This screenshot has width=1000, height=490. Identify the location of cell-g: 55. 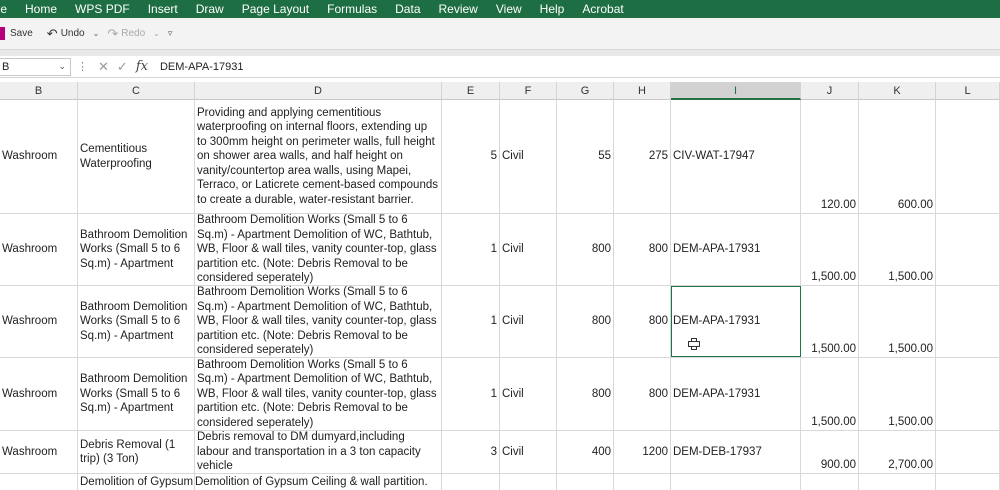
(585, 156).